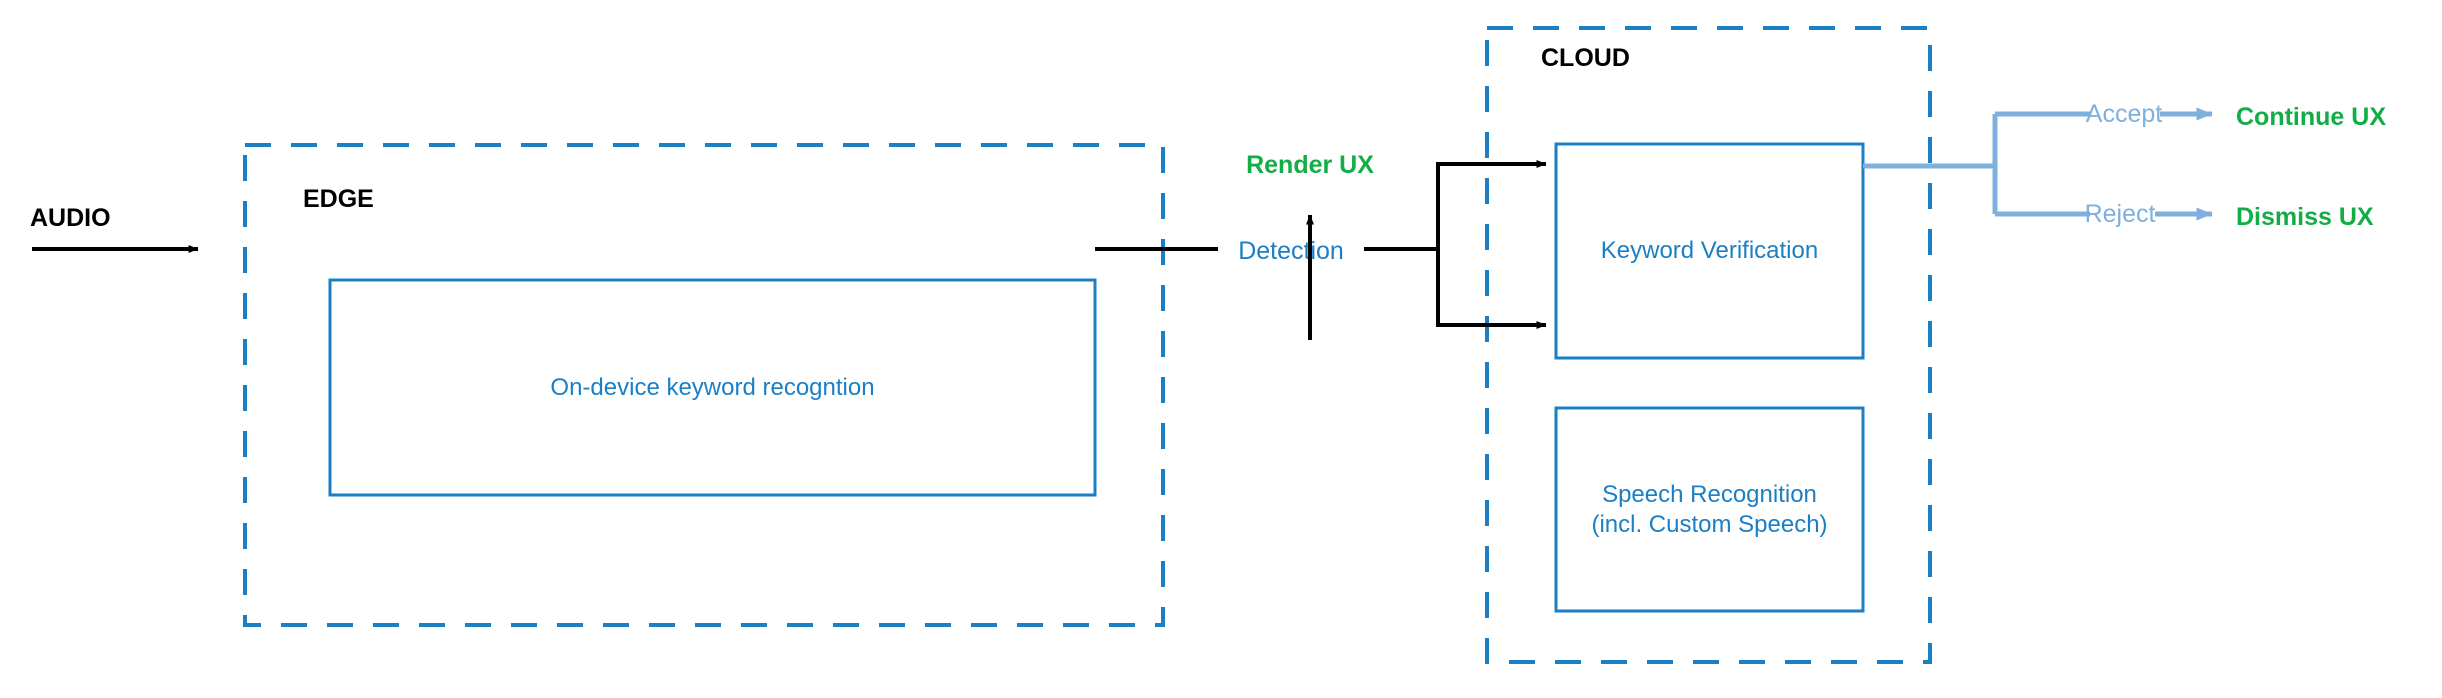 Image resolution: width=2442 pixels, height=698 pixels. I want to click on detection-to-speech-recognition-arrow, so click(1491, 289).